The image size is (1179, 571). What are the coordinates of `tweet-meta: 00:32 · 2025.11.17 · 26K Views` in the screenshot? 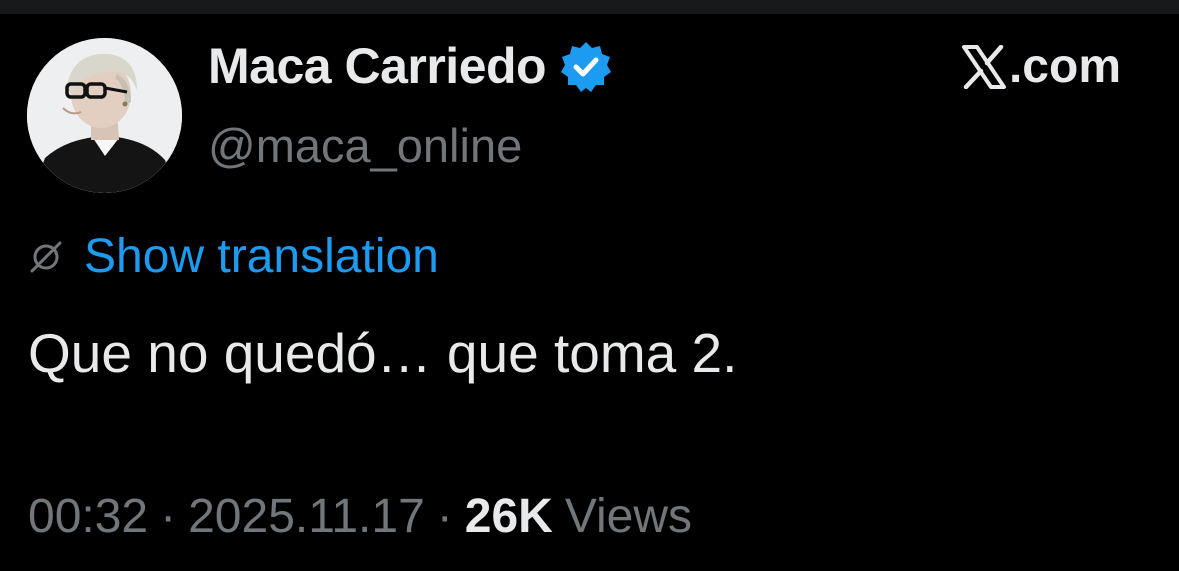 It's located at (360, 517).